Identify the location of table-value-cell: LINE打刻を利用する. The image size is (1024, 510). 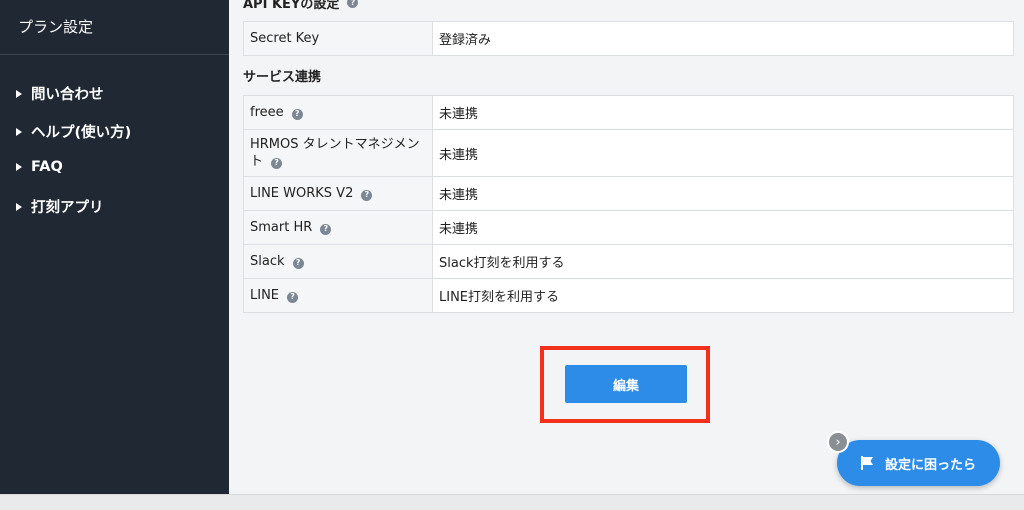
(723, 295).